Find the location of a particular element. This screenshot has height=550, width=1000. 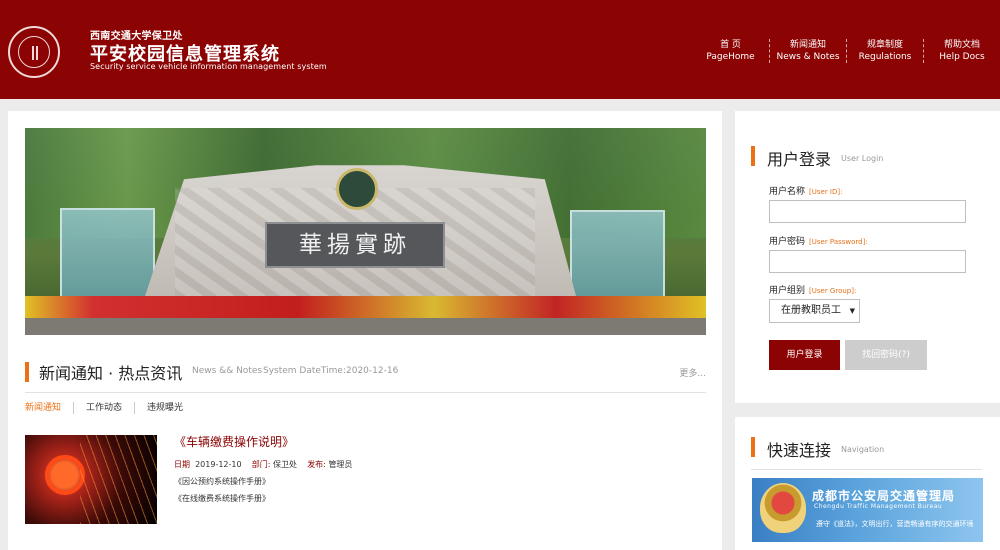

chevron-down-icon: ▼ is located at coordinates (852, 311).